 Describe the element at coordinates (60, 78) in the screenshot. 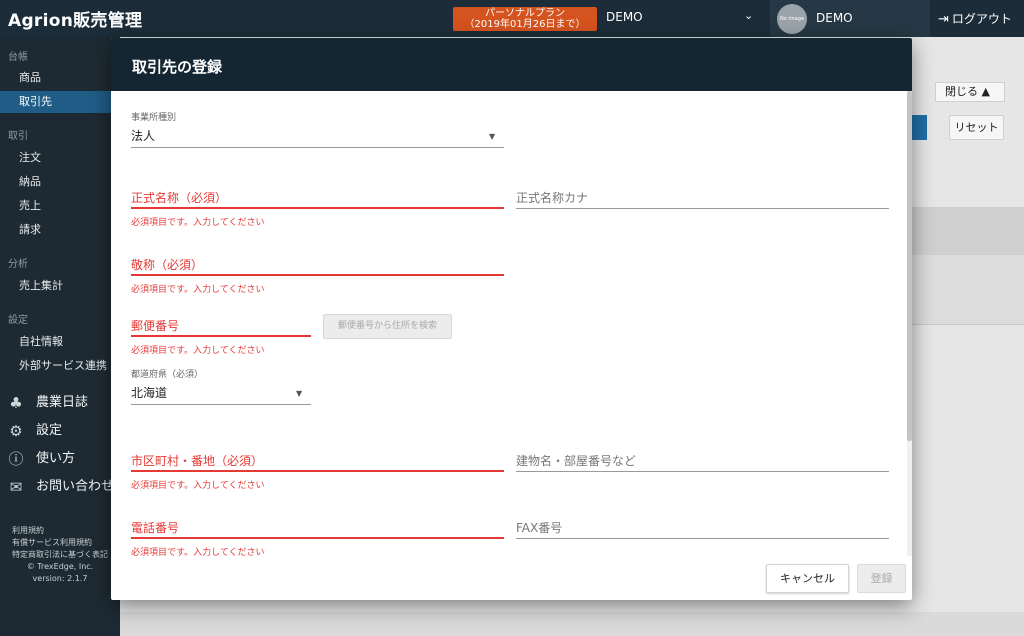

I see `sidebar-item-products: 商品` at that location.